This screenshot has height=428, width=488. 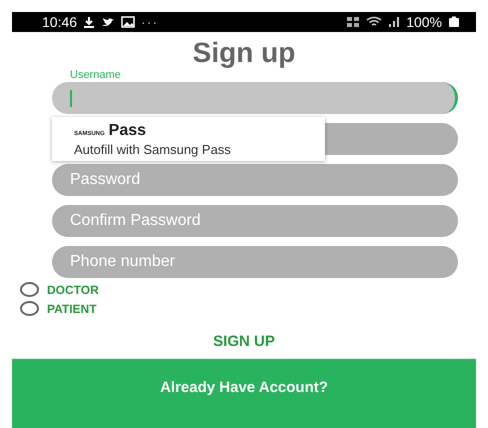 What do you see at coordinates (95, 75) in the screenshot?
I see `field-label: Username` at bounding box center [95, 75].